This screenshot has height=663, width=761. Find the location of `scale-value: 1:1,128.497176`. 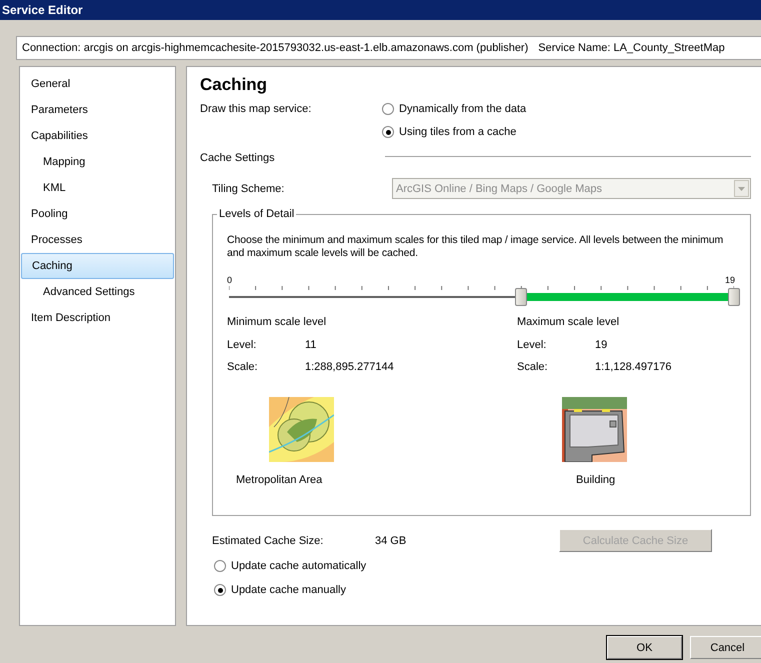

scale-value: 1:1,128.497176 is located at coordinates (633, 367).